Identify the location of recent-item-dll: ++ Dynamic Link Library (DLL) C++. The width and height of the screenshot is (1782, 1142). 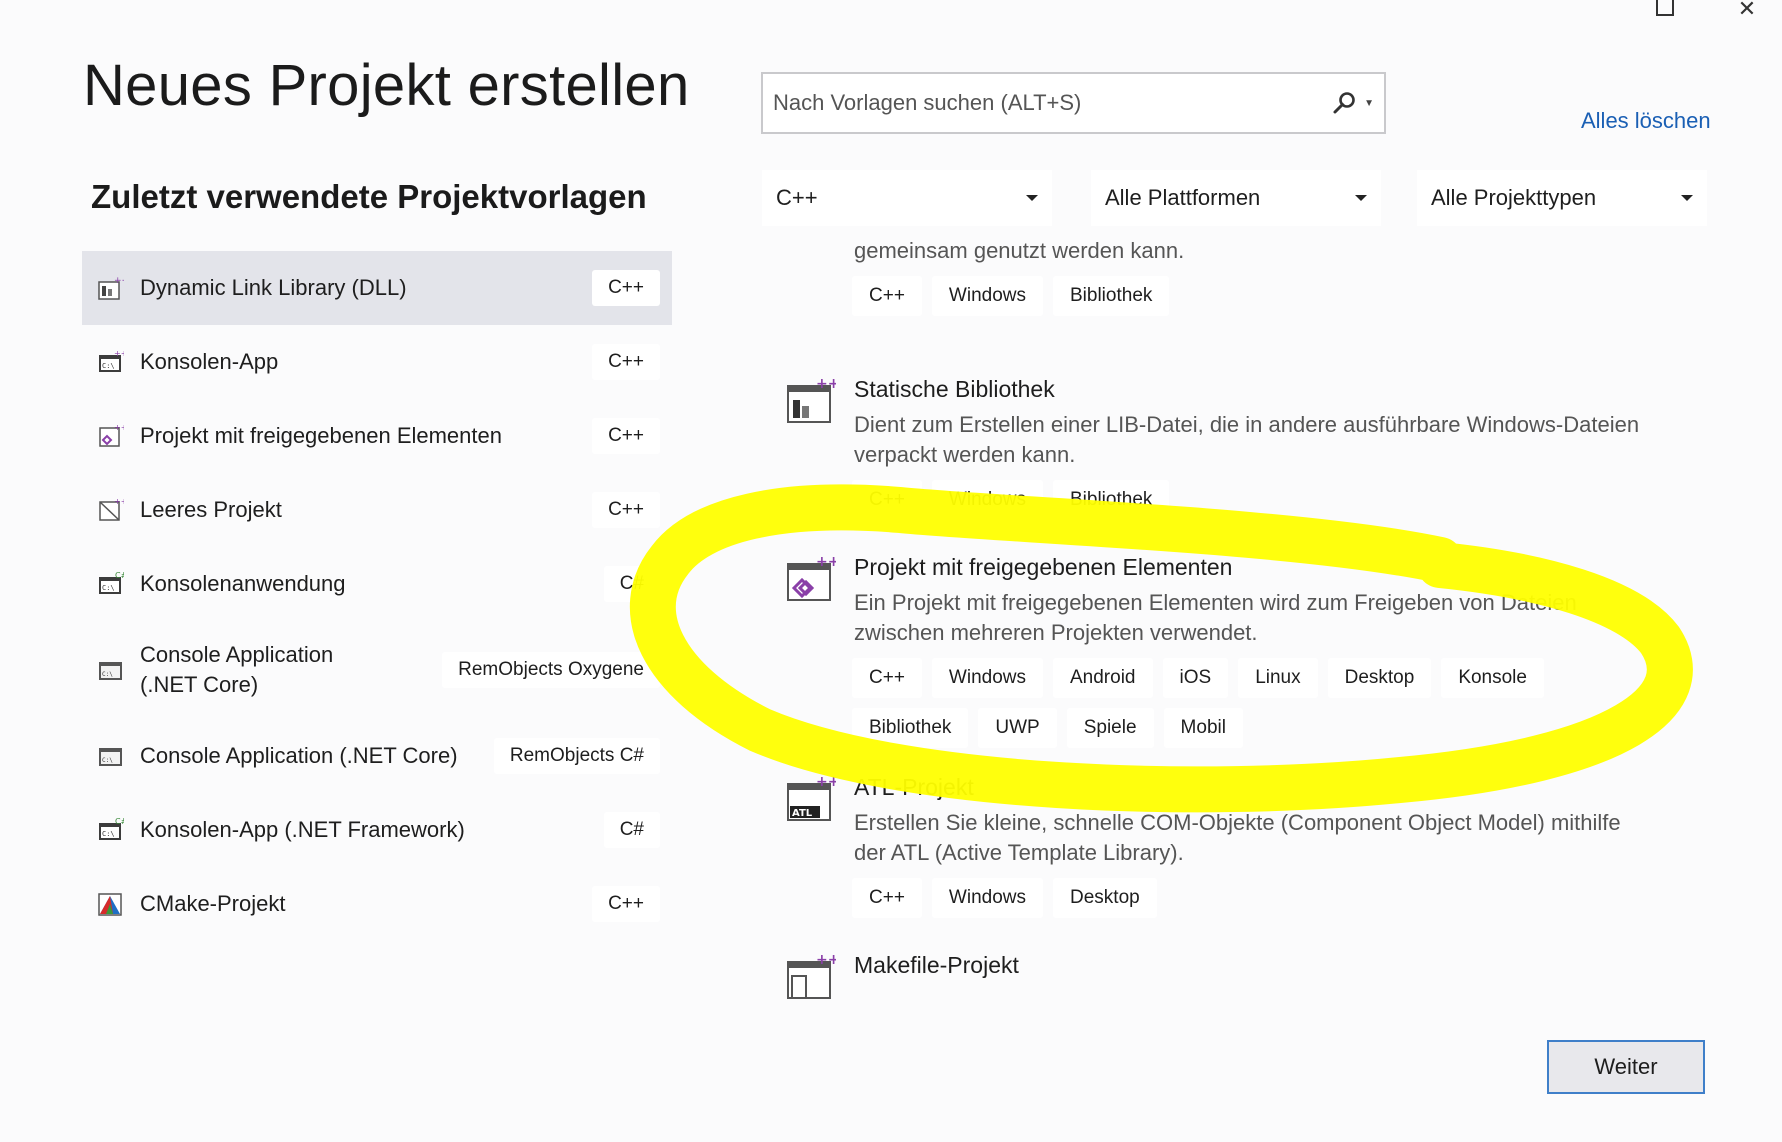
(377, 288).